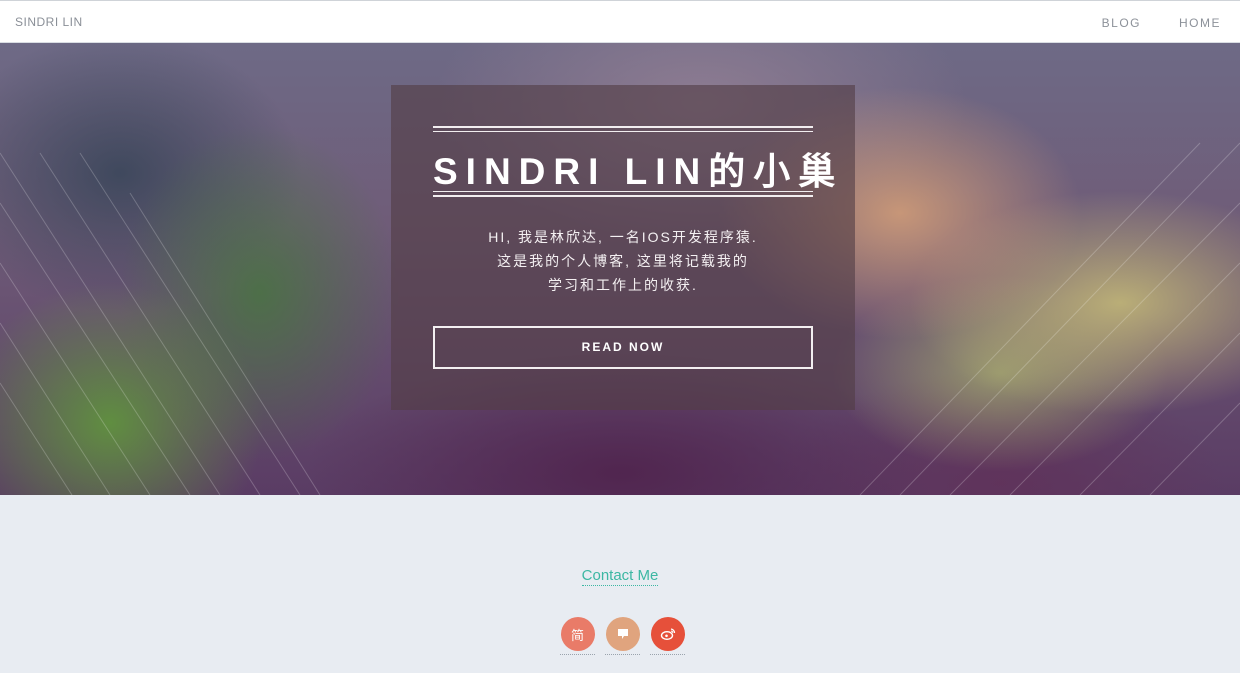 The image size is (1240, 673). Describe the element at coordinates (623, 194) in the screenshot. I see `title-rule-bottom` at that location.